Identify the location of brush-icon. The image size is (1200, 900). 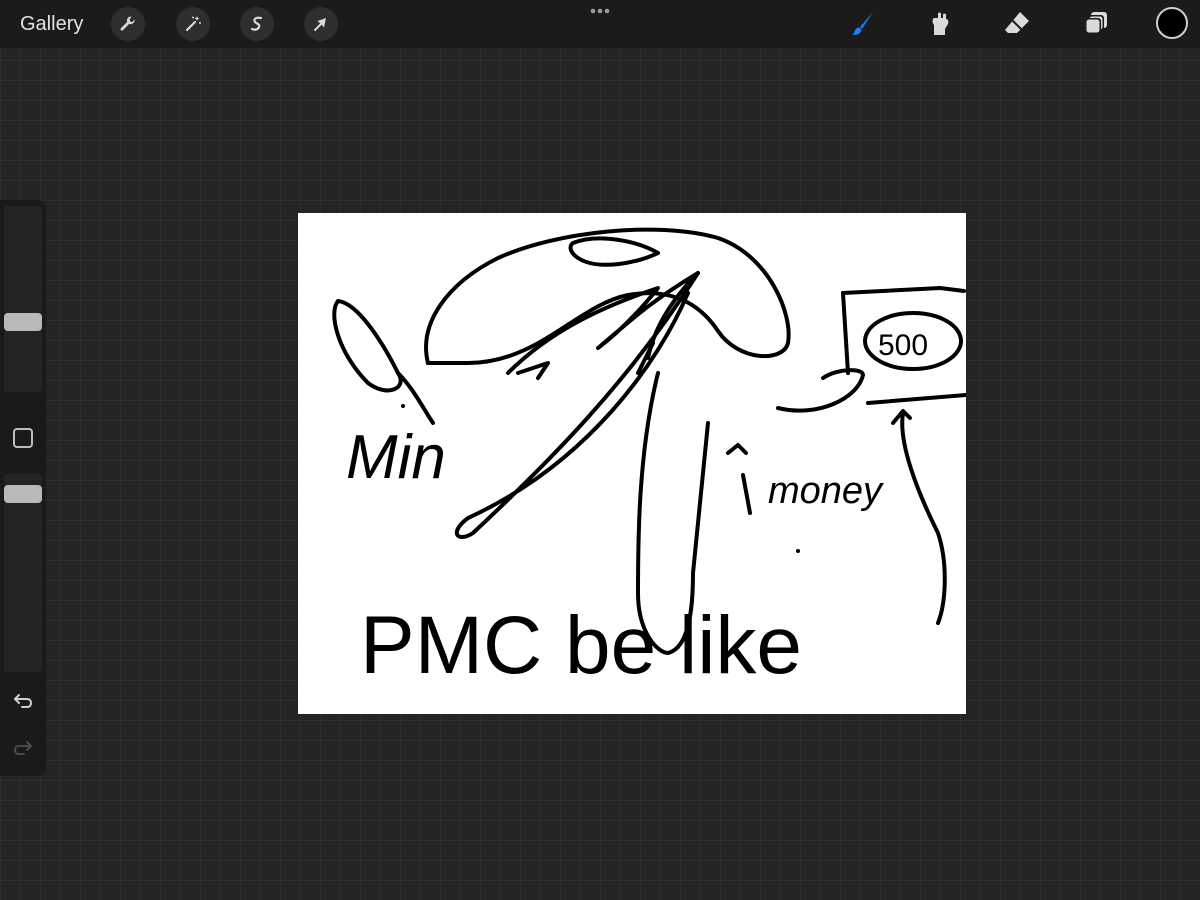
(863, 25).